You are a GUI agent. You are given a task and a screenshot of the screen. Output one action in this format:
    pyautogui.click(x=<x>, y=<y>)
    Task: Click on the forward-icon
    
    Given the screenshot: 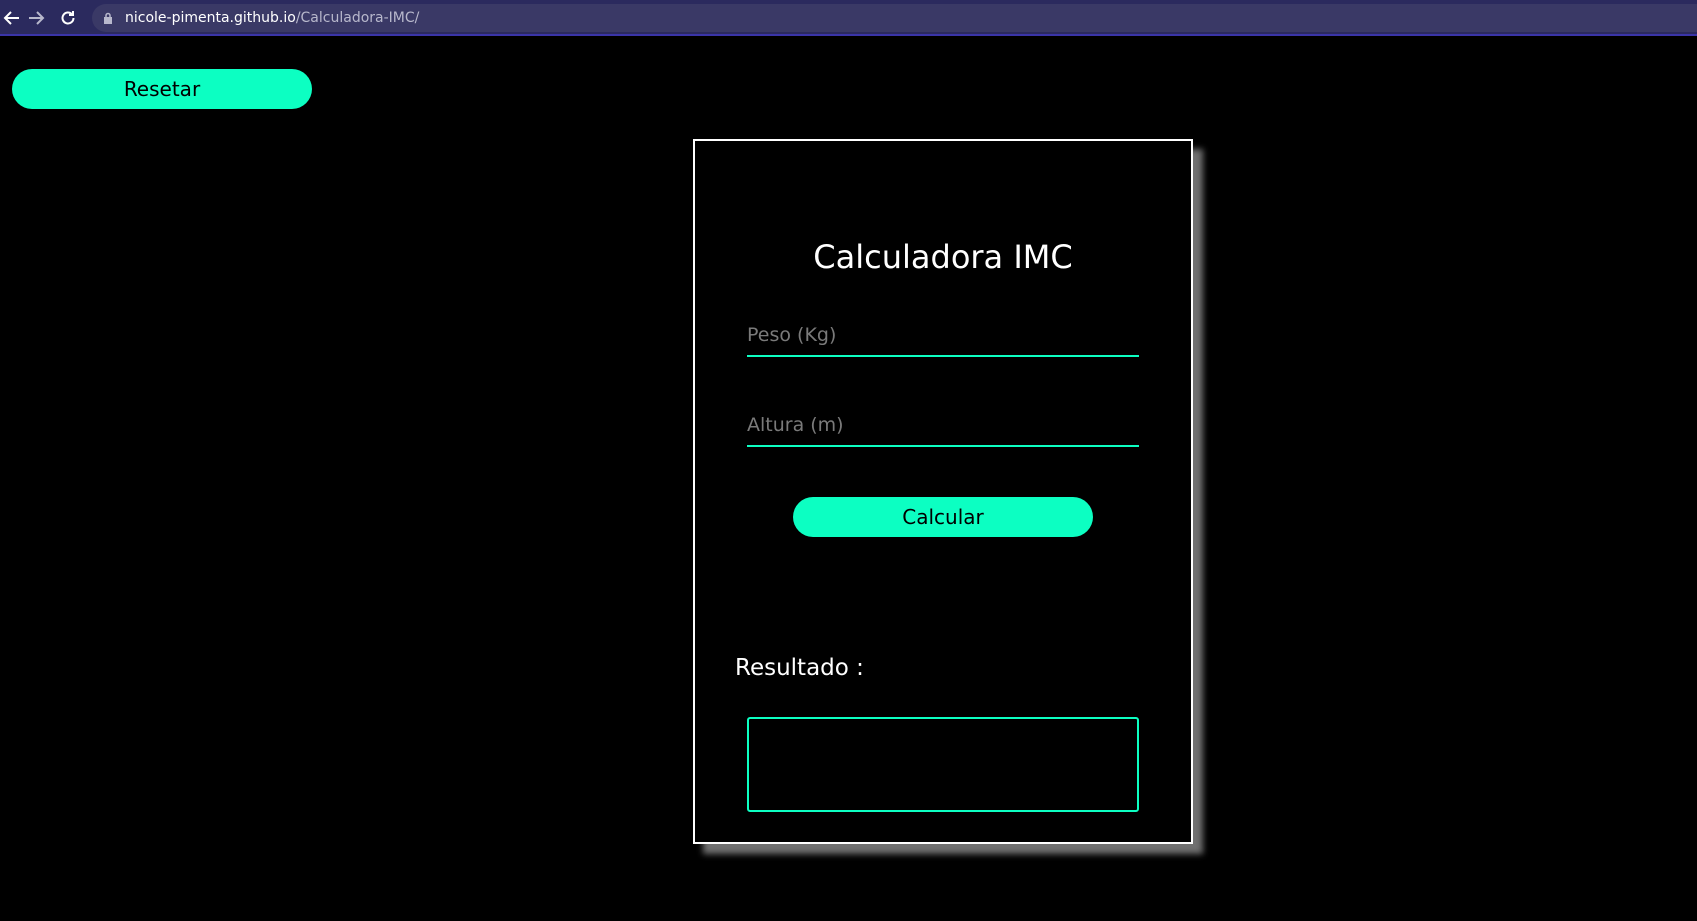 What is the action you would take?
    pyautogui.click(x=36, y=18)
    